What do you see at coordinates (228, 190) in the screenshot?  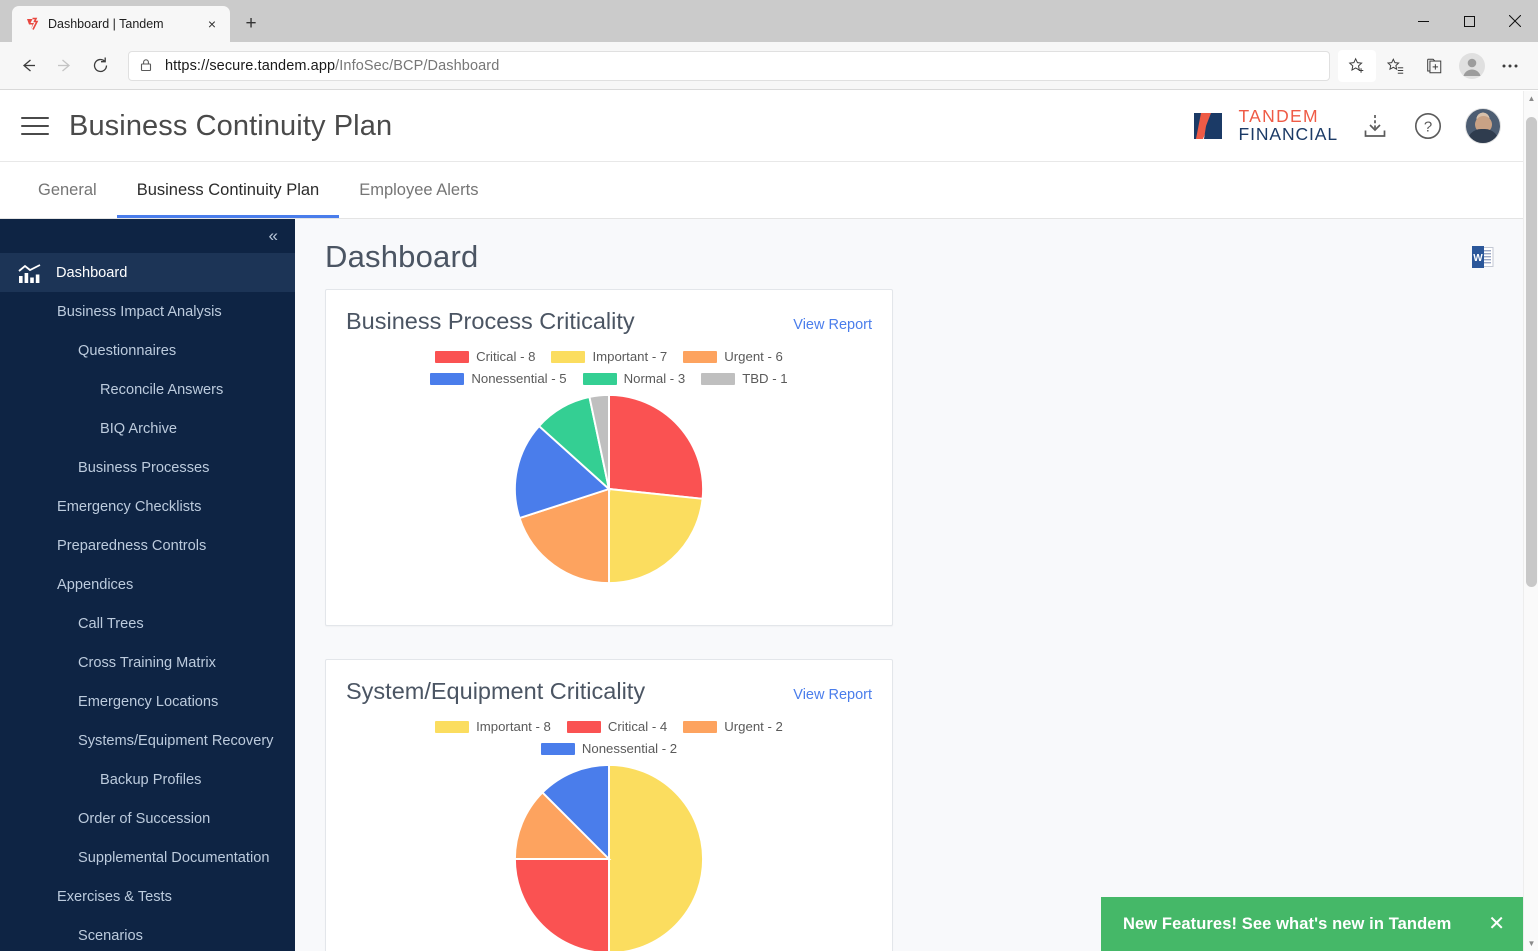 I see `tab-business-continuity-plan: Business Continuity Plan` at bounding box center [228, 190].